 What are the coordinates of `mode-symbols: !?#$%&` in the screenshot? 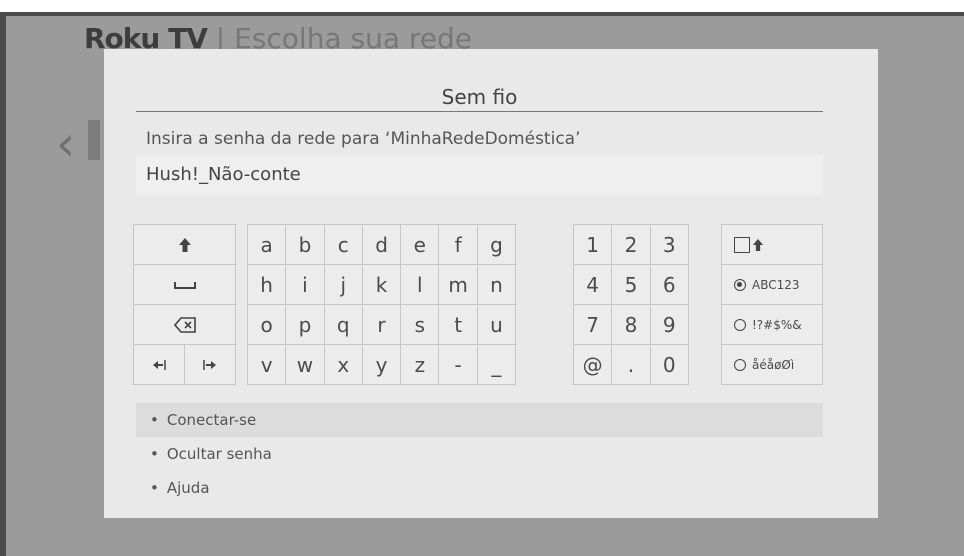 It's located at (772, 324).